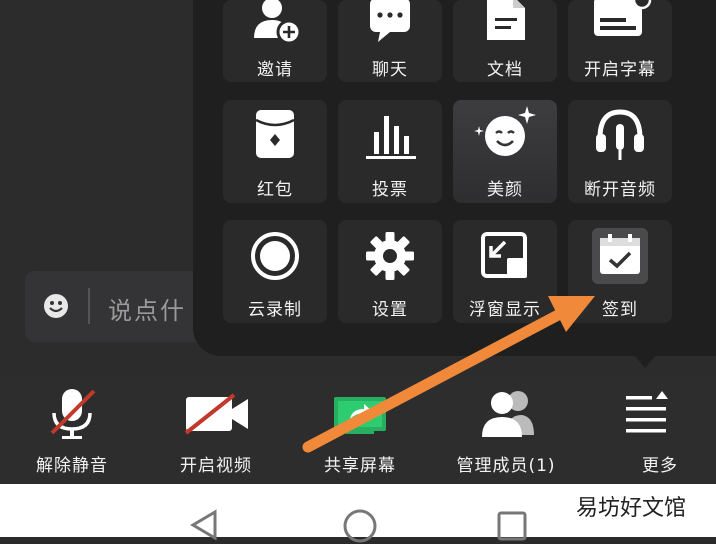 The width and height of the screenshot is (716, 544). I want to click on tile-label: 断开音频, so click(620, 190).